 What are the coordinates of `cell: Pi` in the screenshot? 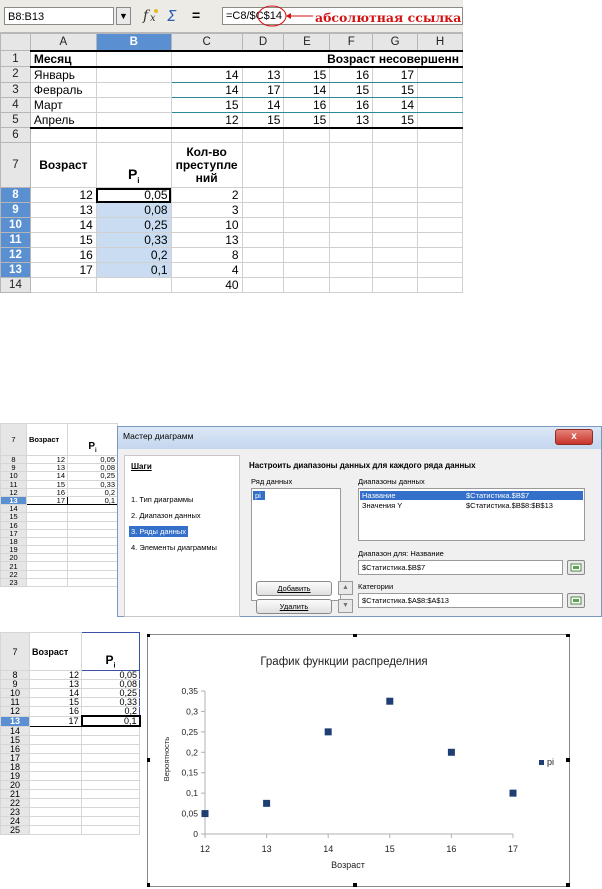 It's located at (92, 439).